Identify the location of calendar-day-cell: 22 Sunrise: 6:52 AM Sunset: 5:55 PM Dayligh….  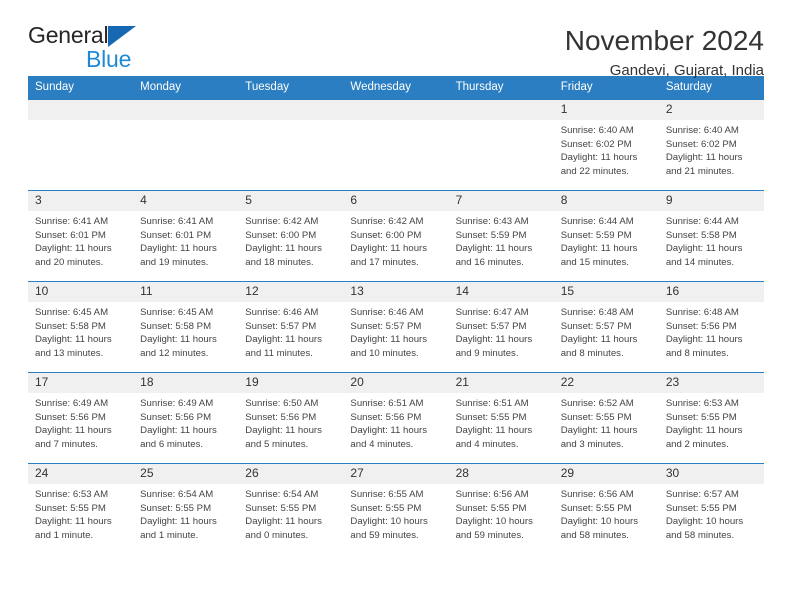
(606, 418).